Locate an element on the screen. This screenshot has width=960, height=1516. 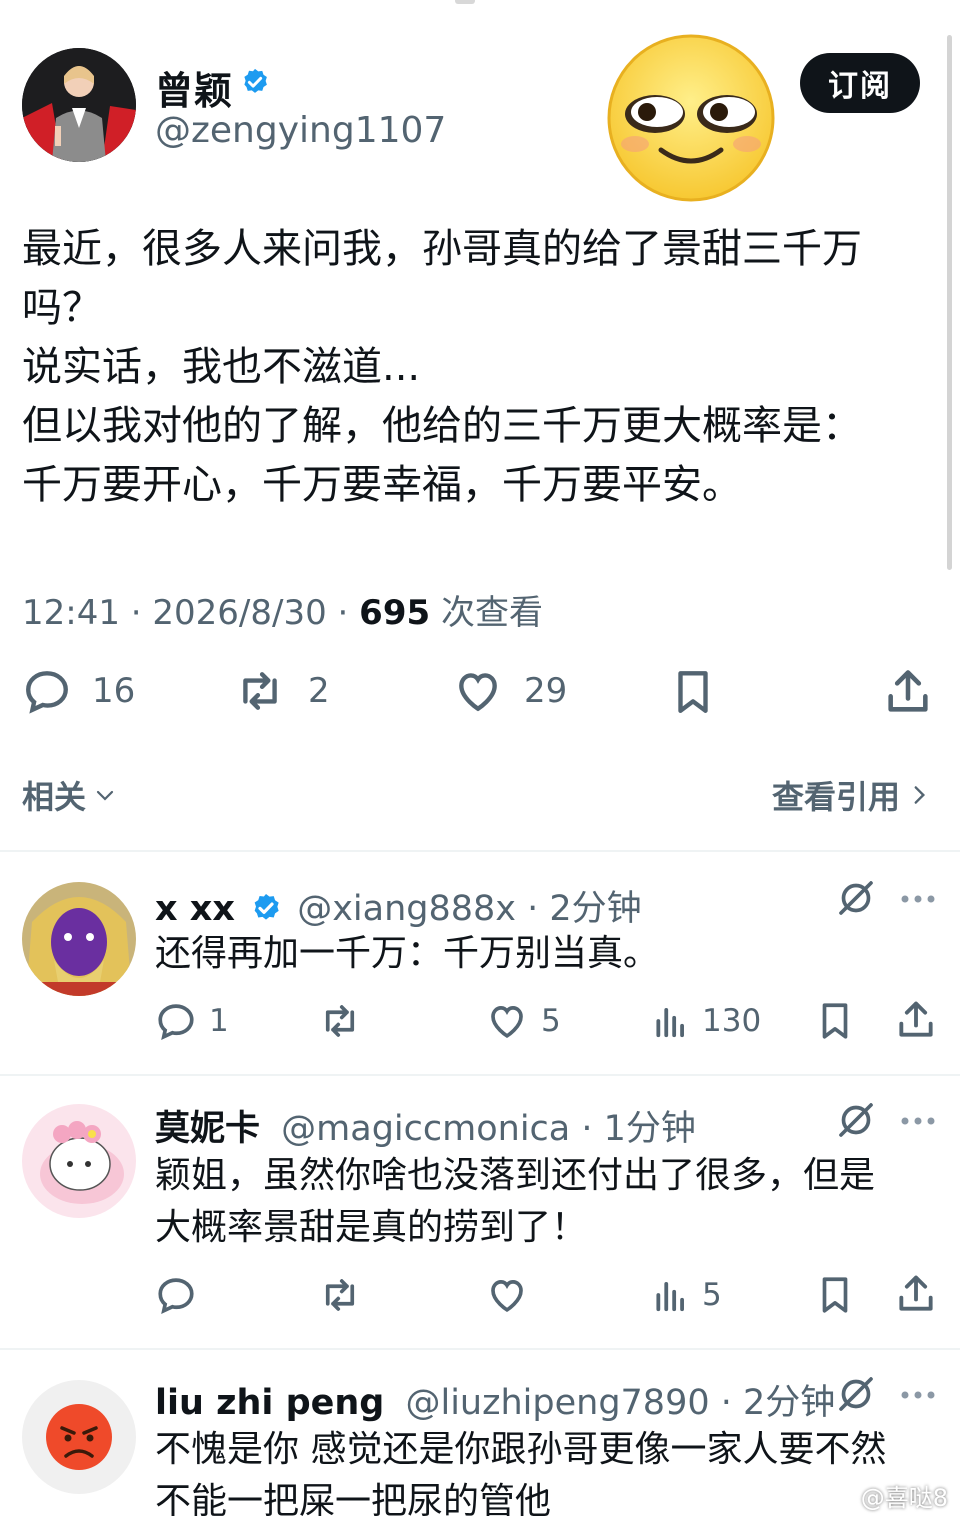
reply-reply-button is located at coordinates (176, 1295).